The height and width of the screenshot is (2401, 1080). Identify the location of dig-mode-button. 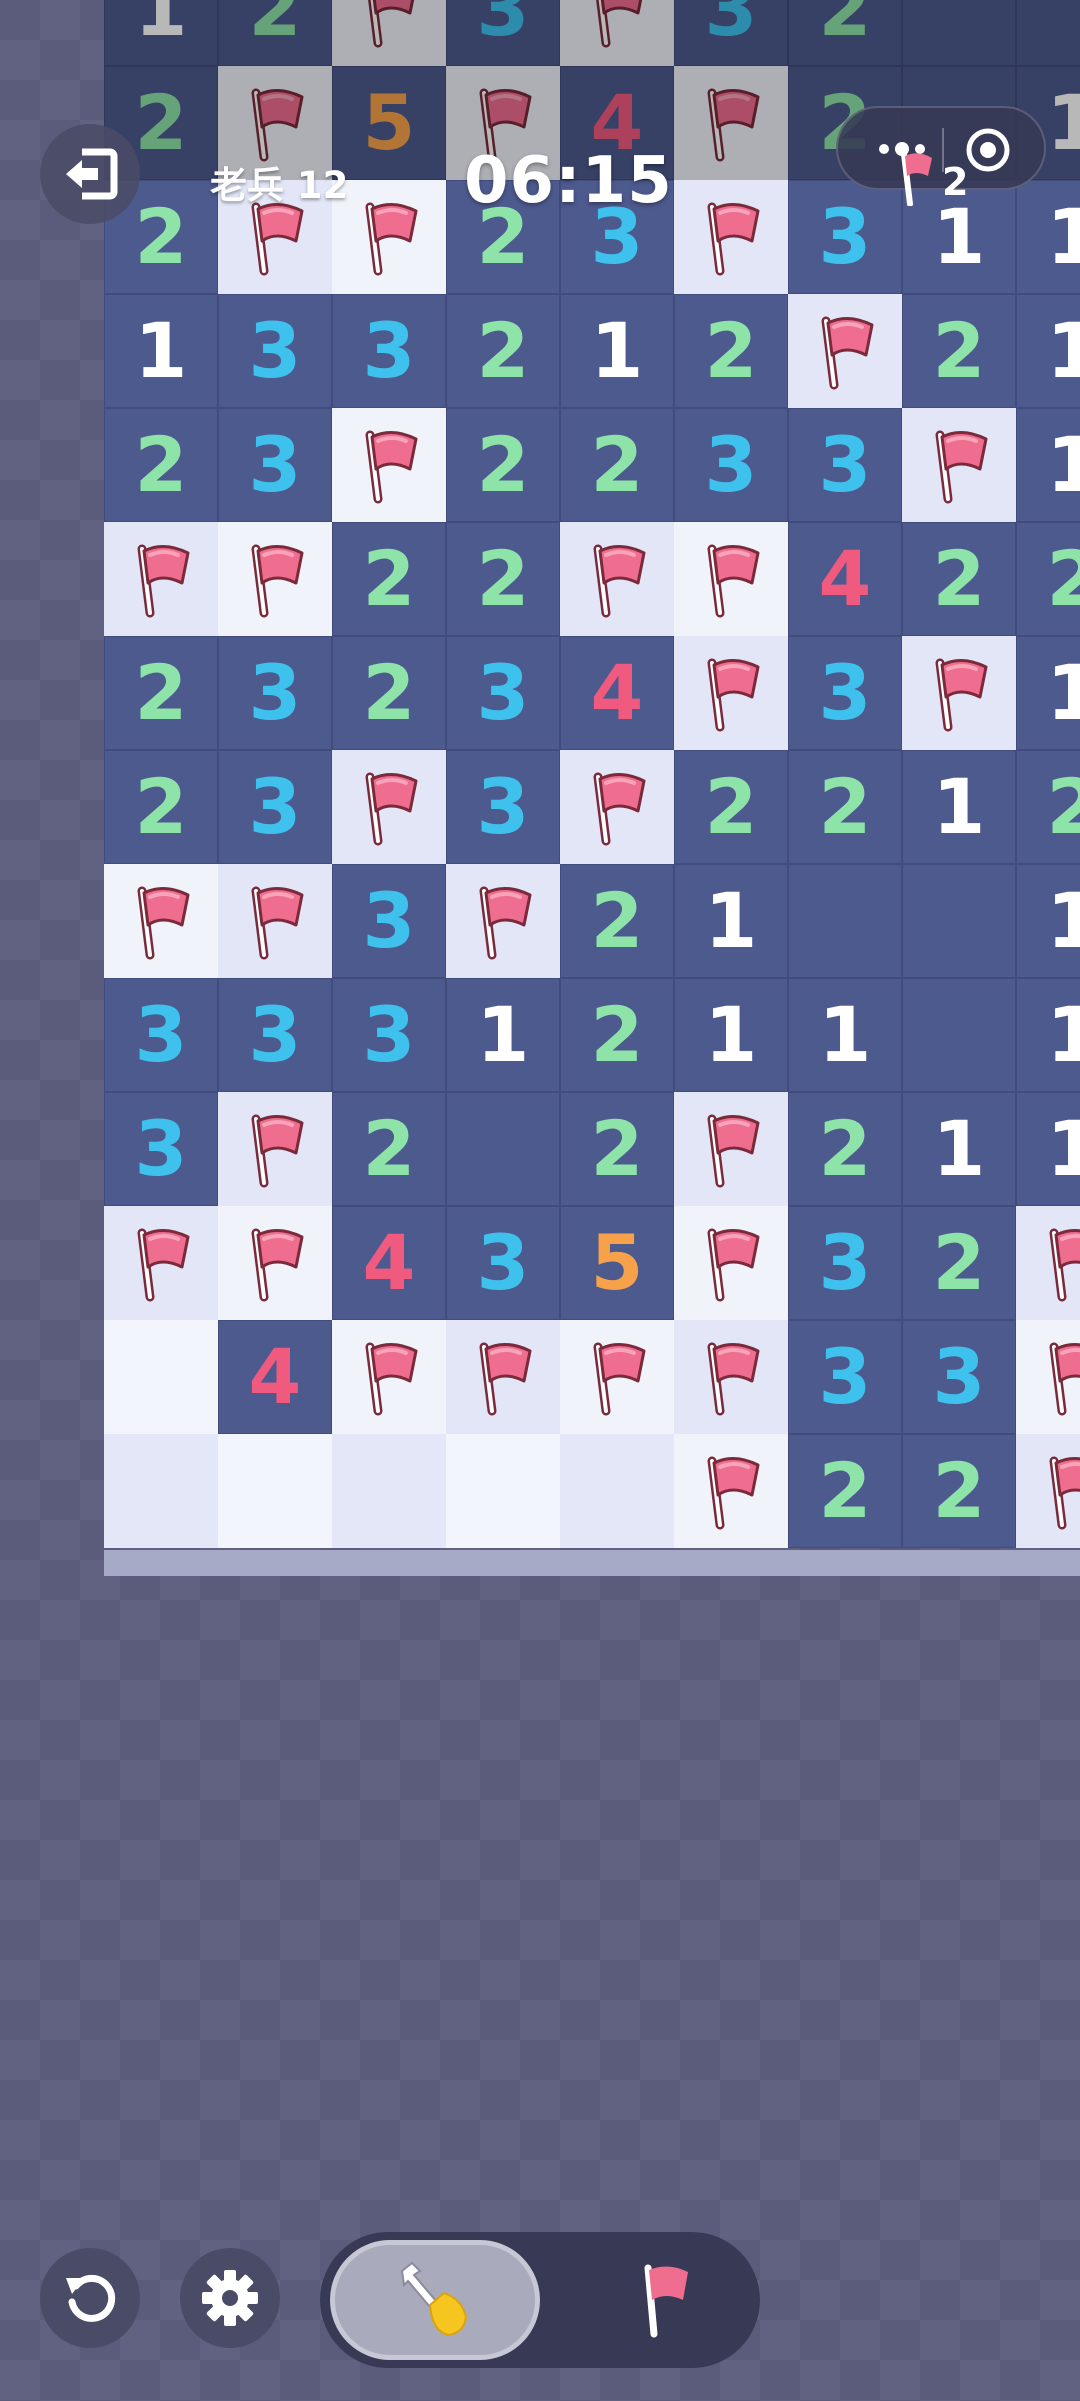
(435, 2300).